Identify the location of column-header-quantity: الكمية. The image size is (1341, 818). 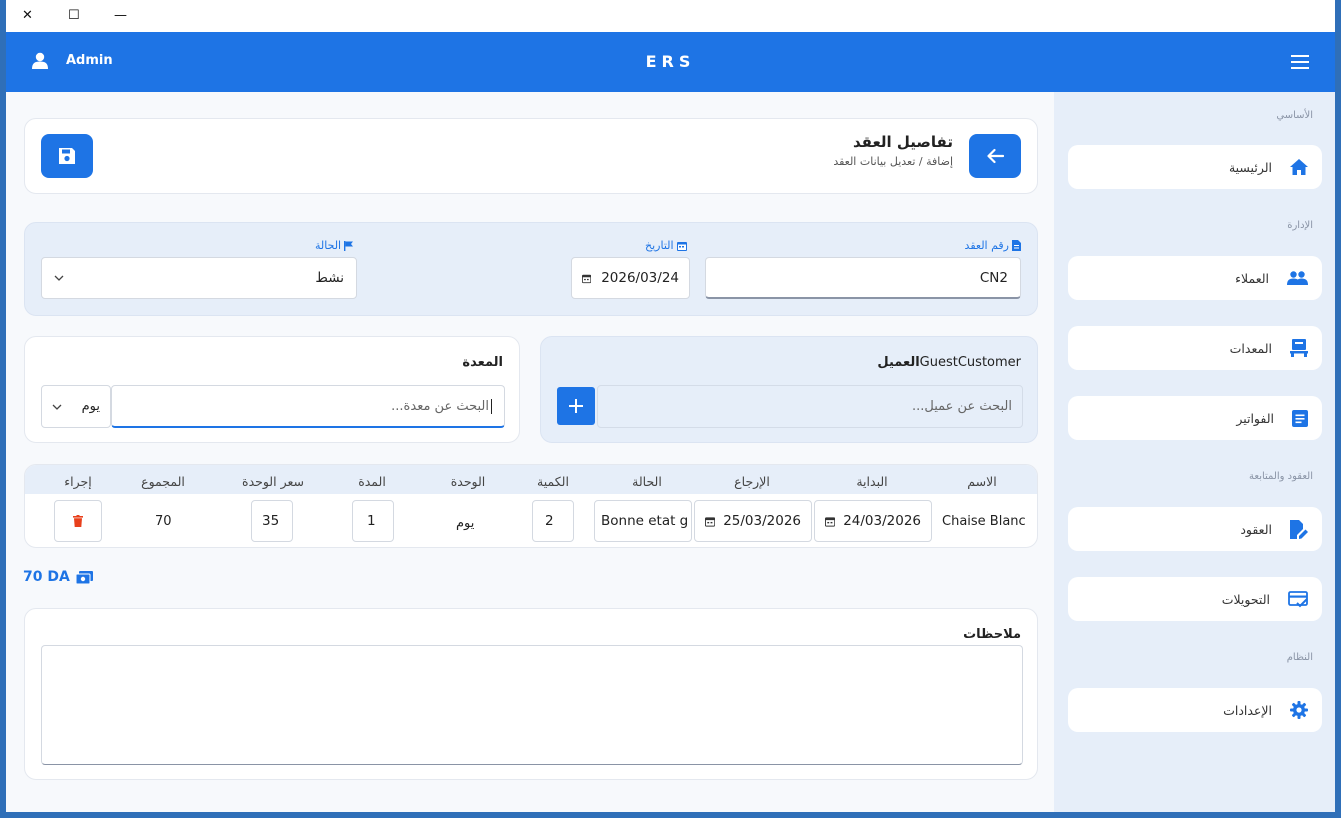
(553, 481).